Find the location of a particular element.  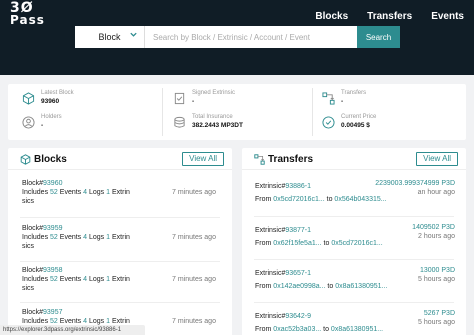

stat-holders: Holders - is located at coordinates (92, 125).